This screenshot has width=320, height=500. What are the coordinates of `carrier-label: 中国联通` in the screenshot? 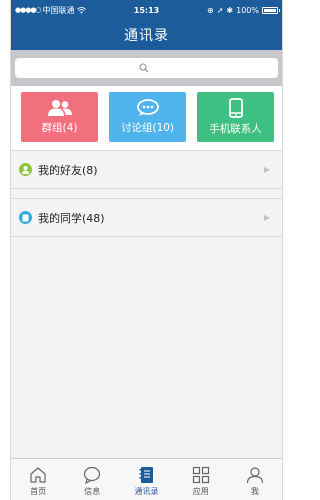 It's located at (58, 10).